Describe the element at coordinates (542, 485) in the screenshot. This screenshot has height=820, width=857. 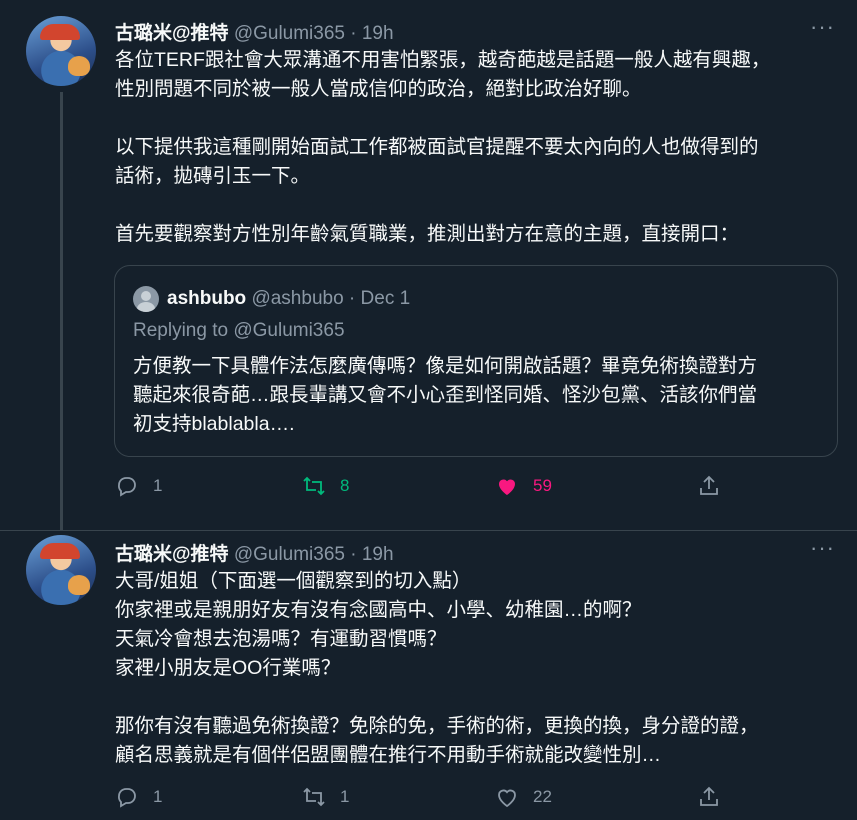
I see `like-count: 59` at that location.